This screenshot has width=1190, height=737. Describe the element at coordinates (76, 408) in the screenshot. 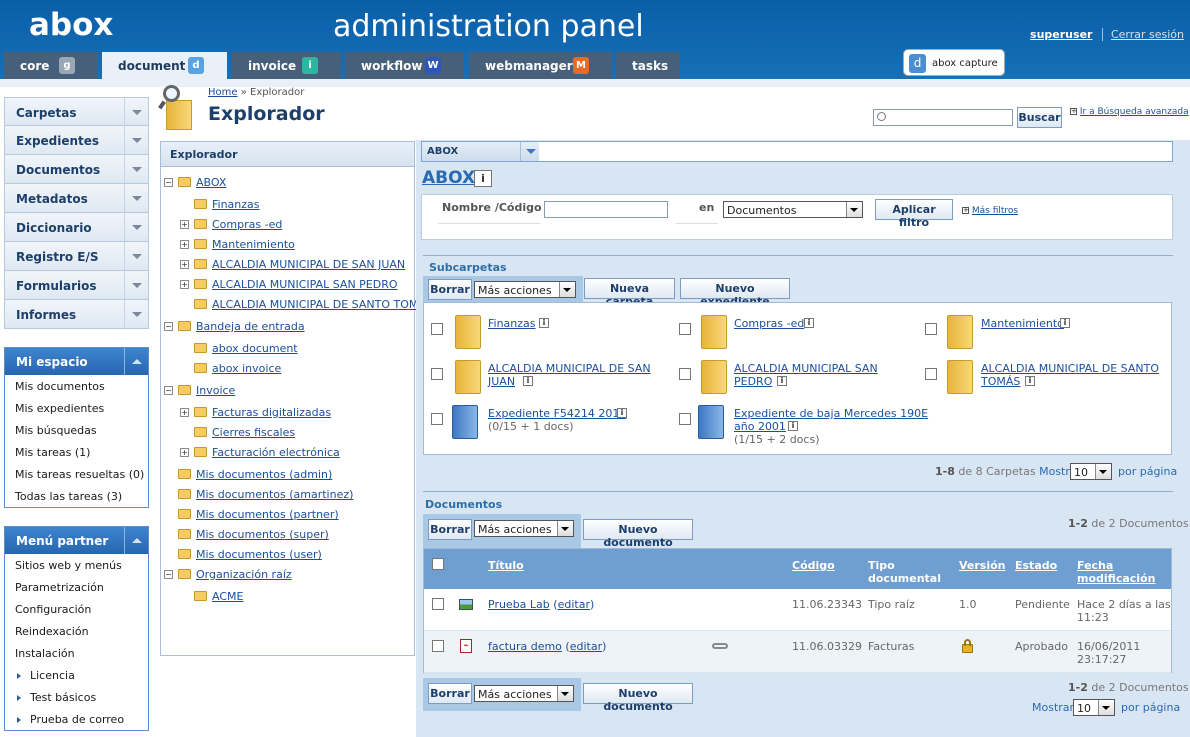

I see `mi-espacio-item: Mis expedientes` at that location.